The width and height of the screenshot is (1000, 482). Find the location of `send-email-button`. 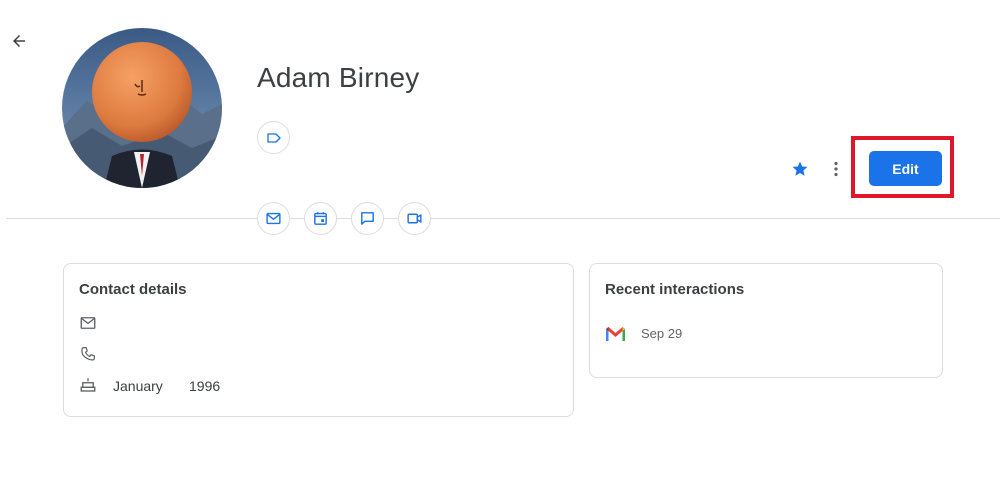

send-email-button is located at coordinates (273, 218).